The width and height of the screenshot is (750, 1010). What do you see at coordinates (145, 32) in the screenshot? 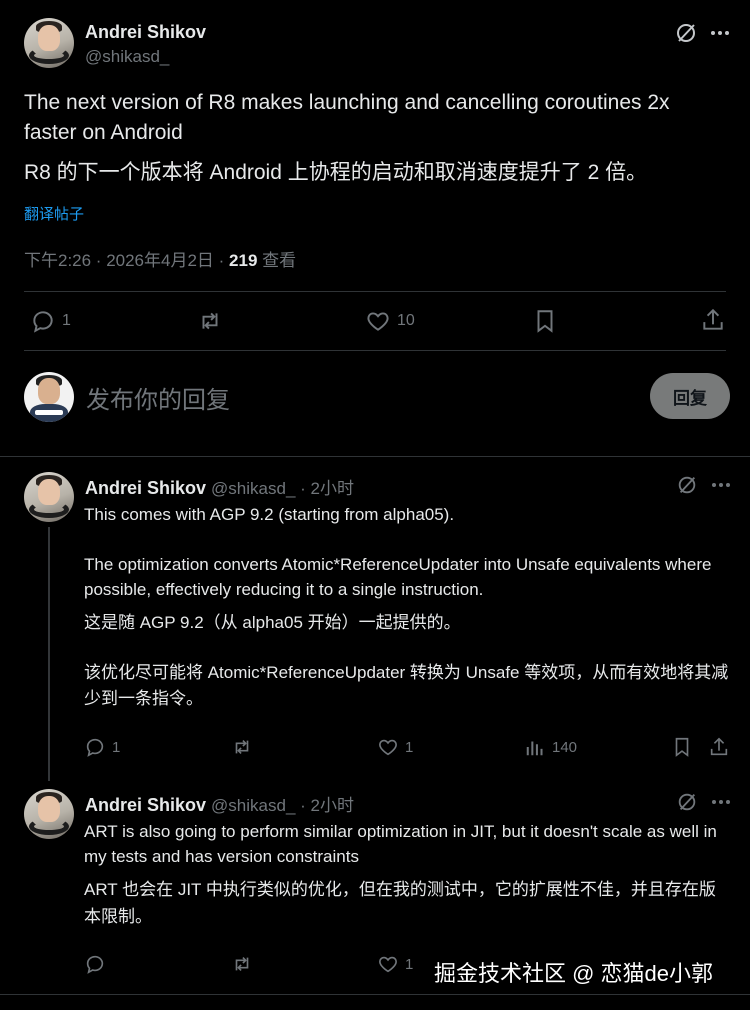
I see `main-post-author-name: Andrei Shikov` at bounding box center [145, 32].